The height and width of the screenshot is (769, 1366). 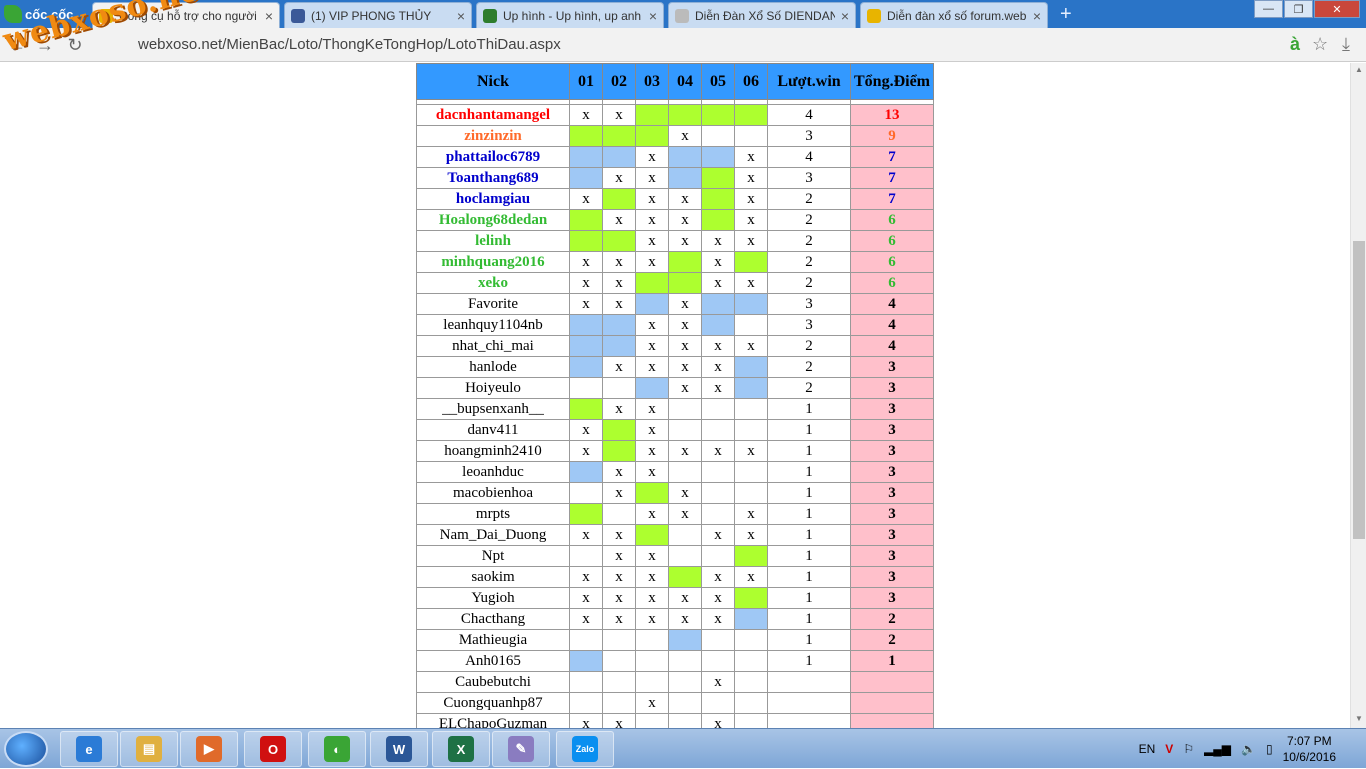 What do you see at coordinates (1320, 44) in the screenshot?
I see `bookmark-star-icon: ☆` at bounding box center [1320, 44].